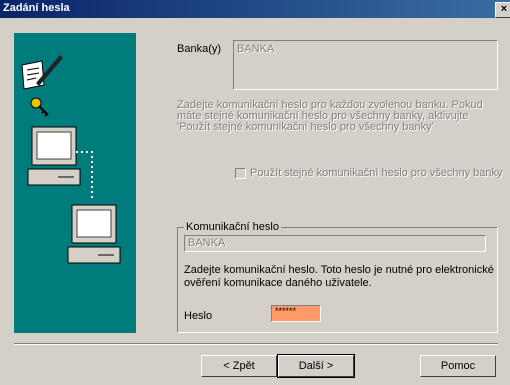 The image size is (510, 385). Describe the element at coordinates (198, 316) in the screenshot. I see `password-label: Heslo` at that location.